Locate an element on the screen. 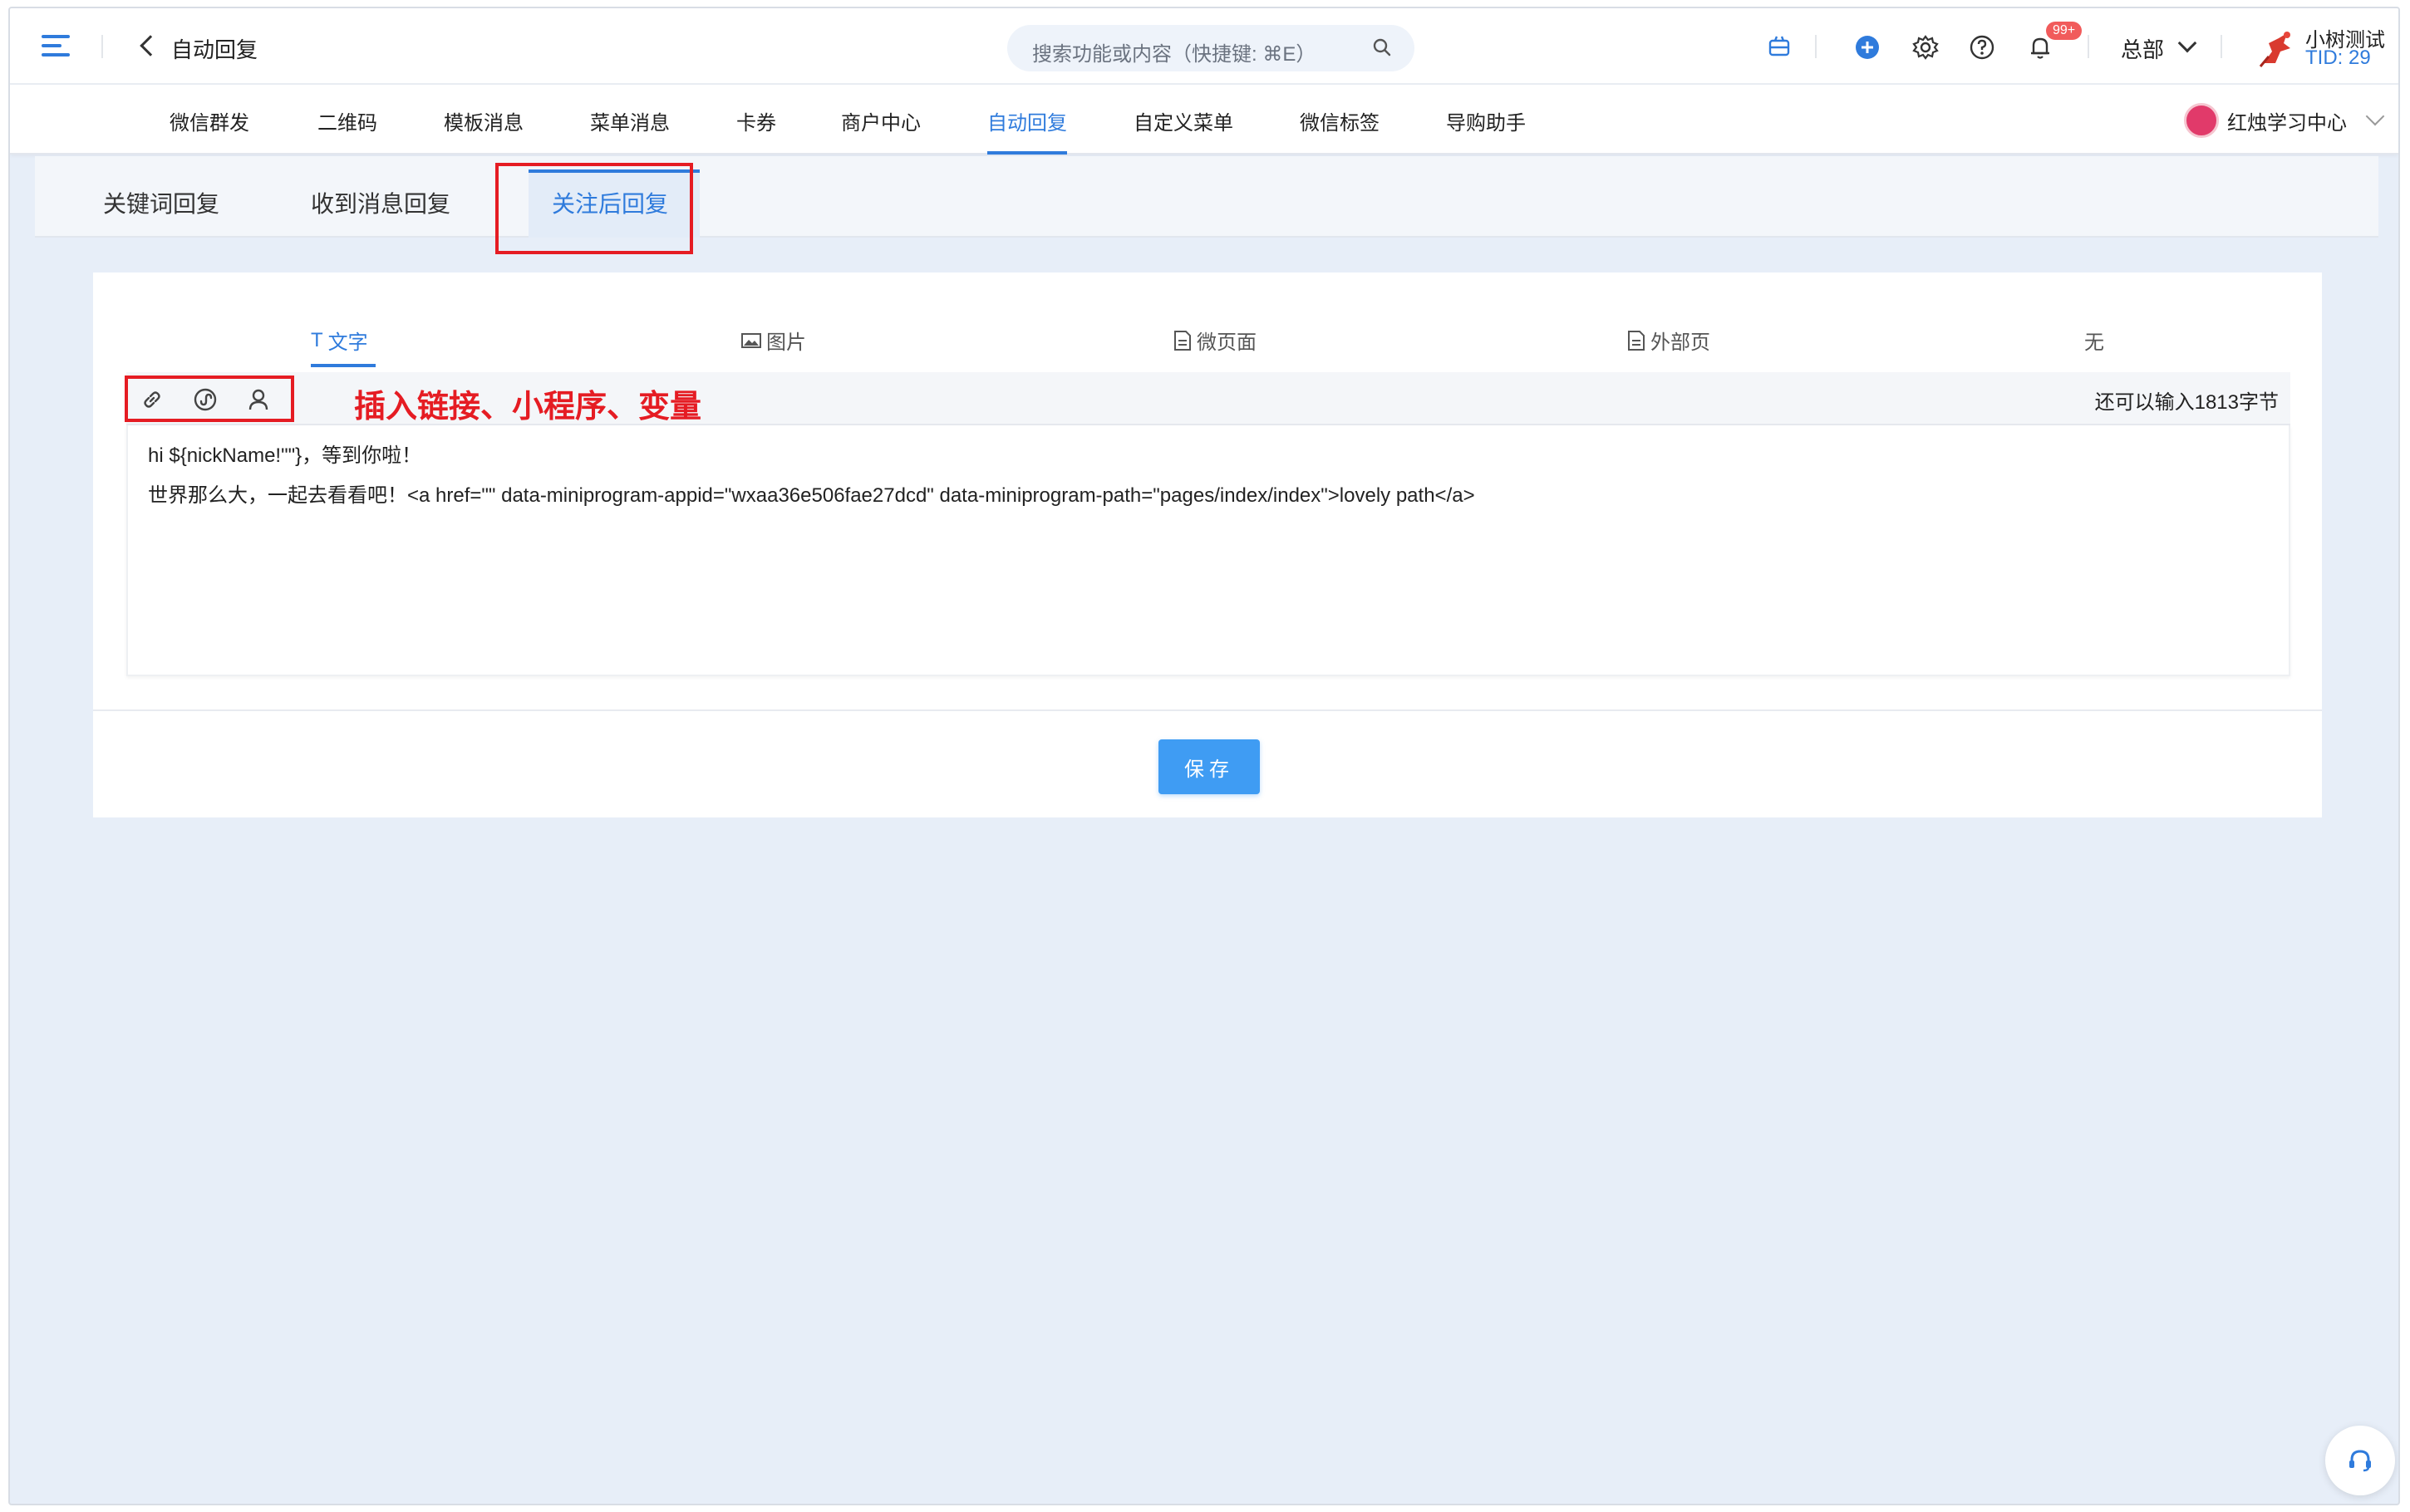 The image size is (2410, 1512). tab-message-reply: 收到消息回复 is located at coordinates (380, 202).